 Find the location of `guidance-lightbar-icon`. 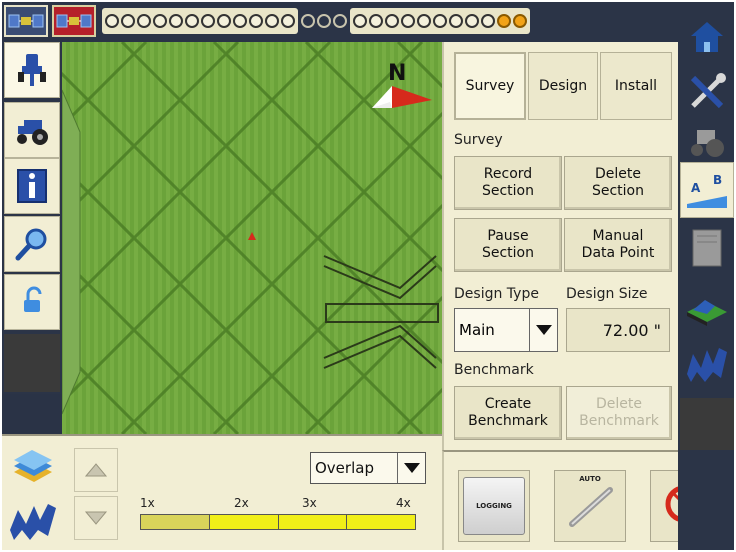

guidance-lightbar-icon is located at coordinates (32, 70).